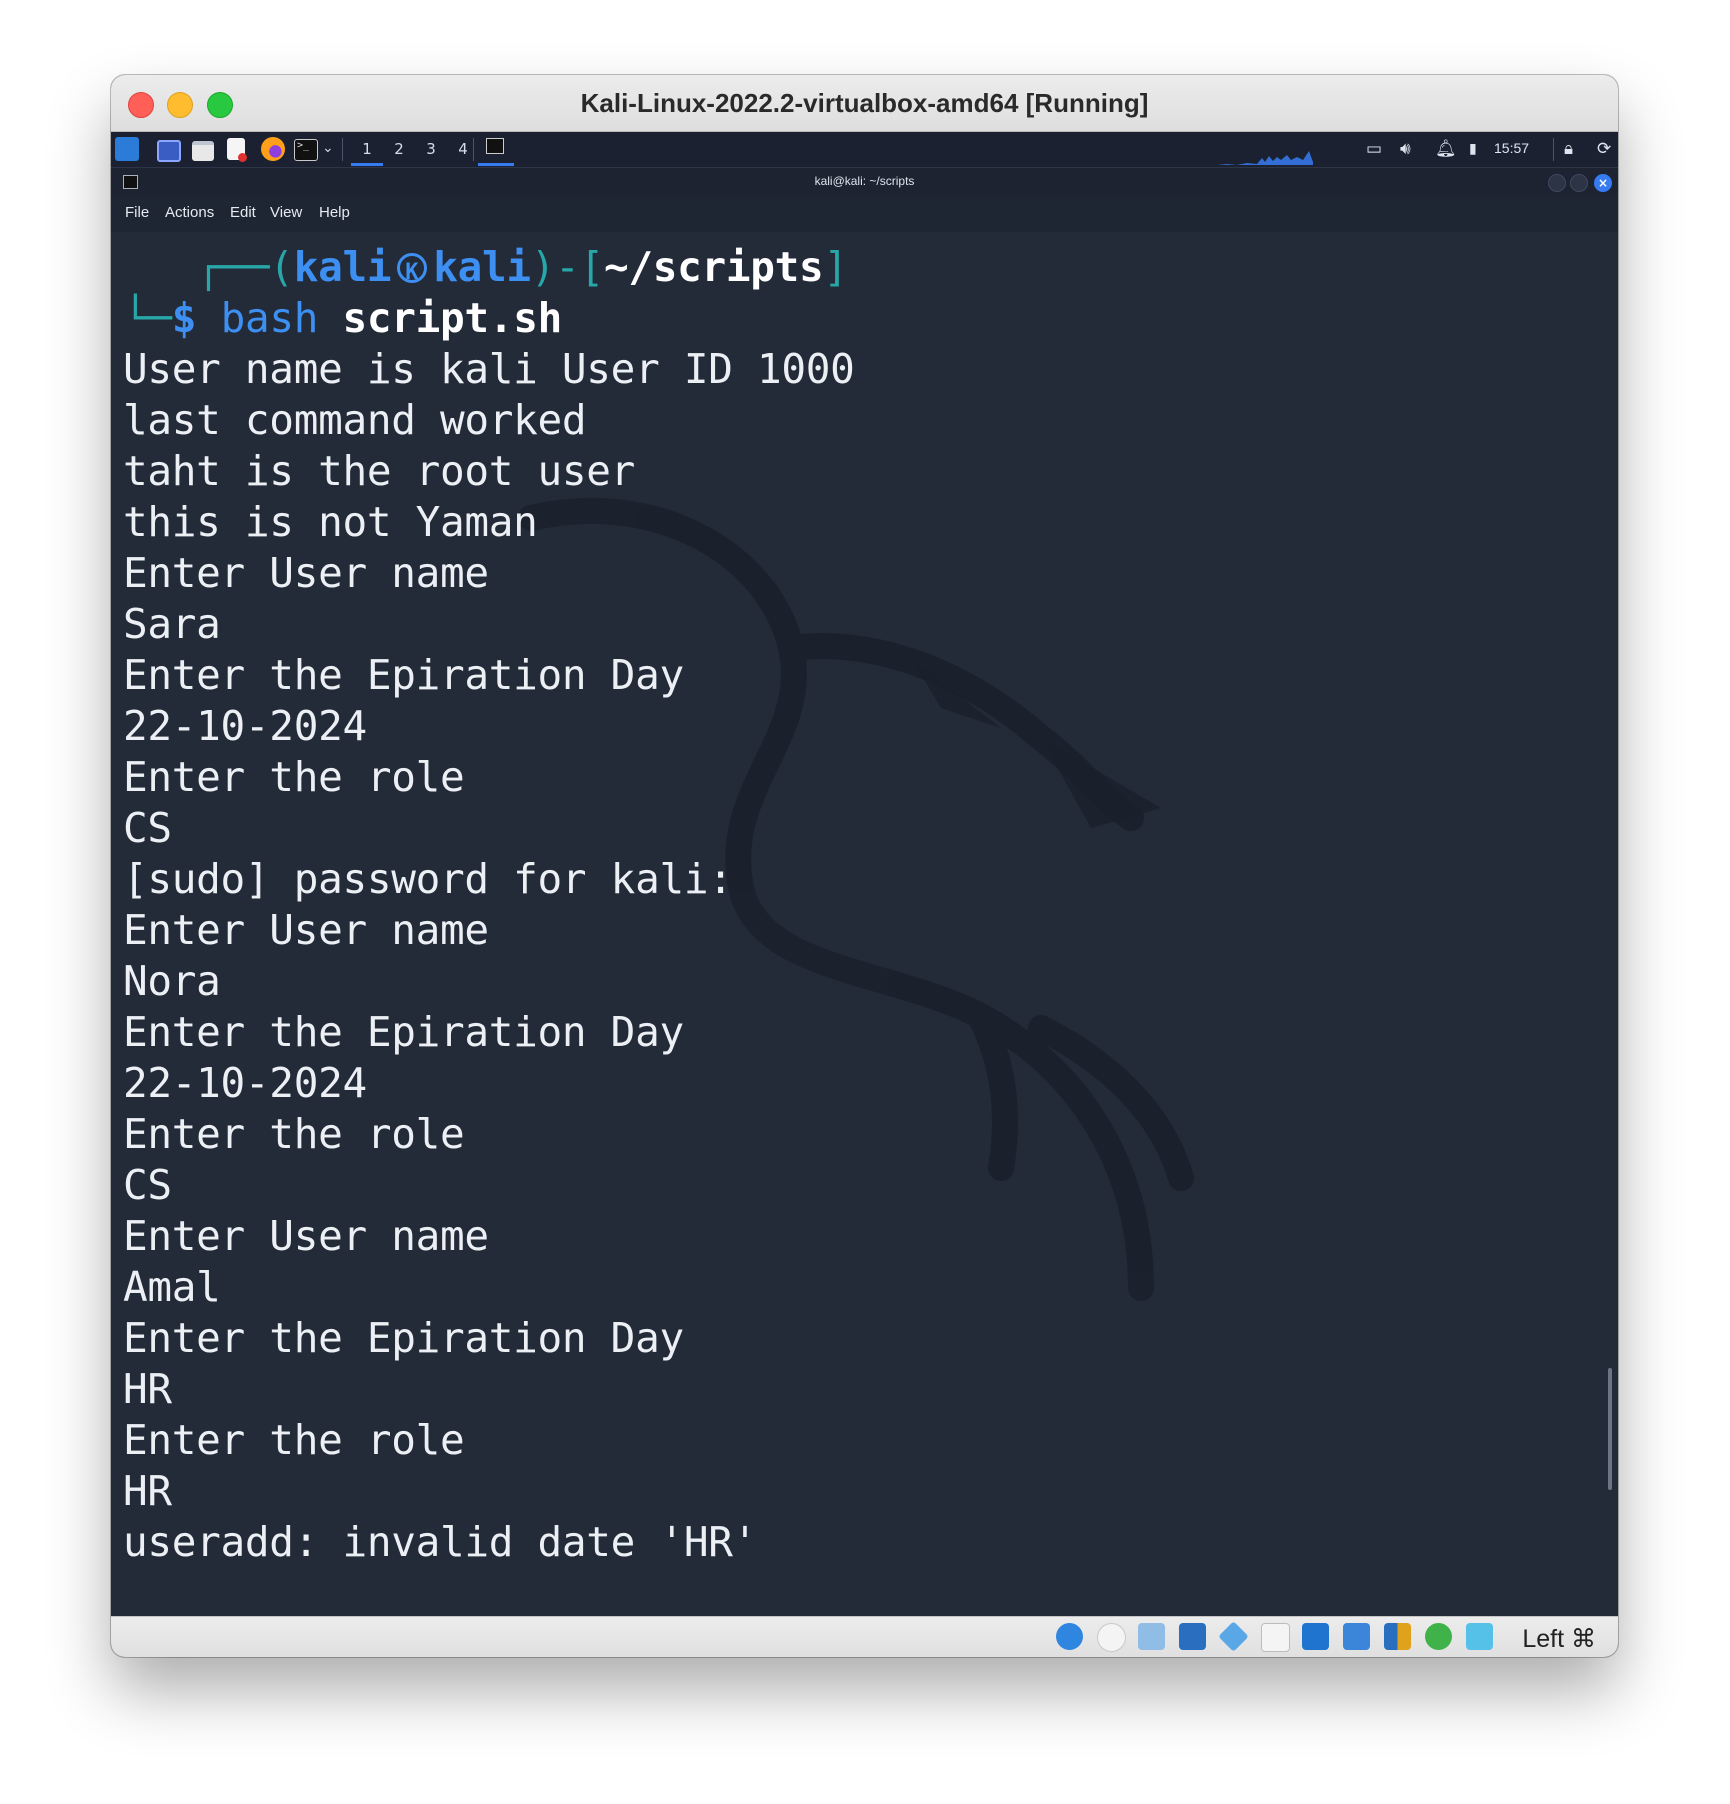 This screenshot has width=1730, height=1804. I want to click on menu-view: View, so click(286, 212).